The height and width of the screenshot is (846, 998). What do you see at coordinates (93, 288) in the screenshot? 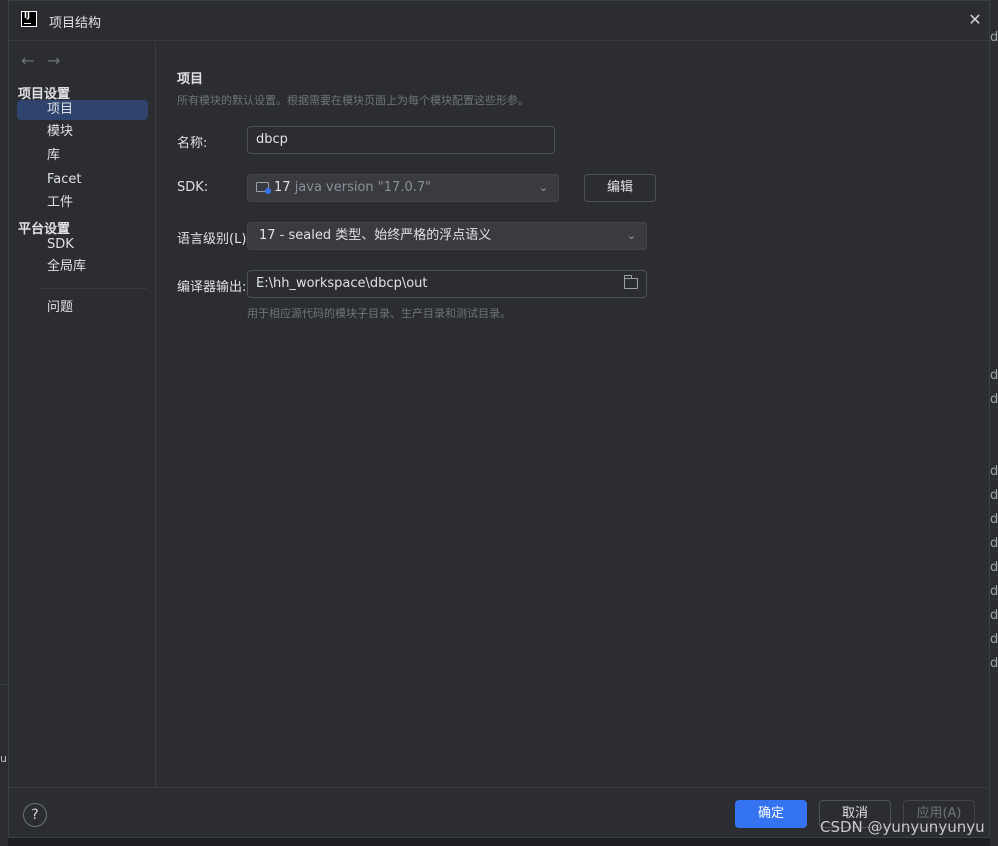
I see `sidebar-divider` at bounding box center [93, 288].